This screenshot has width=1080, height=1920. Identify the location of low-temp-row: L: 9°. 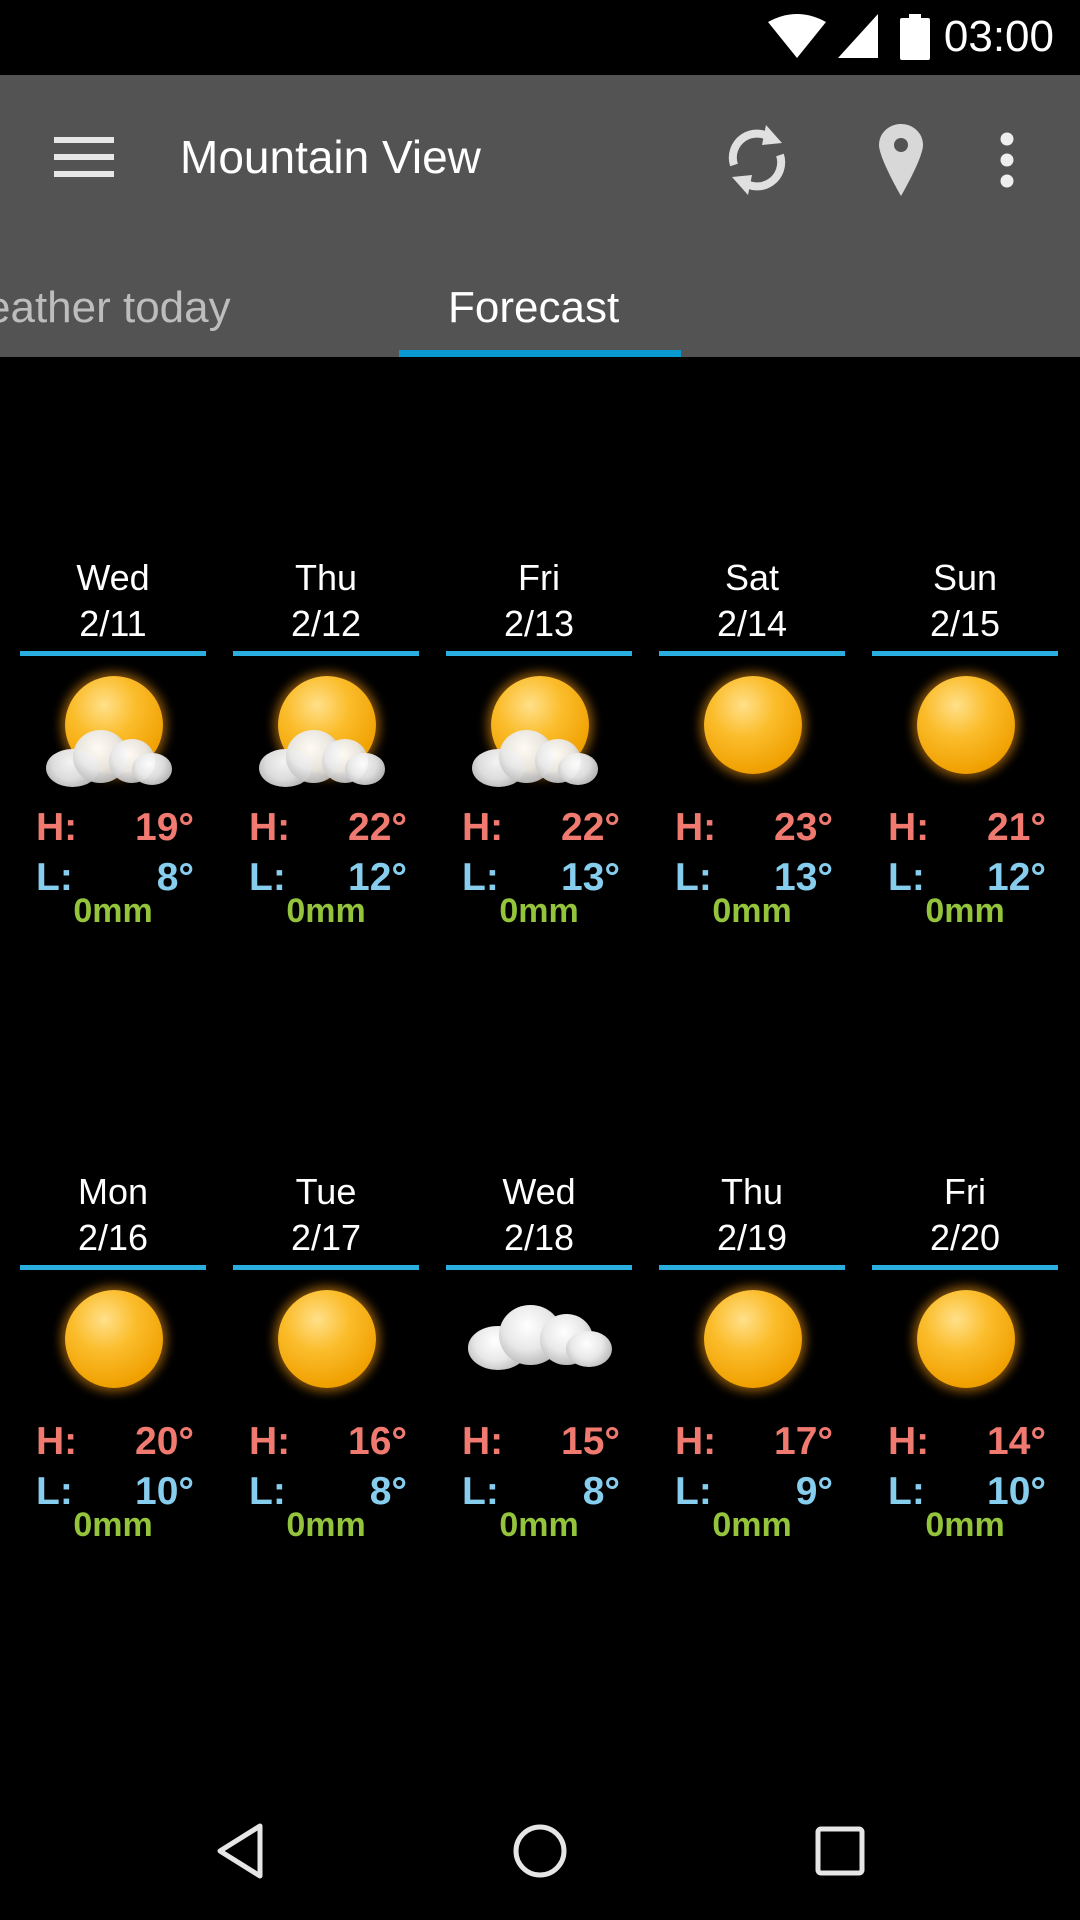
(752, 1495).